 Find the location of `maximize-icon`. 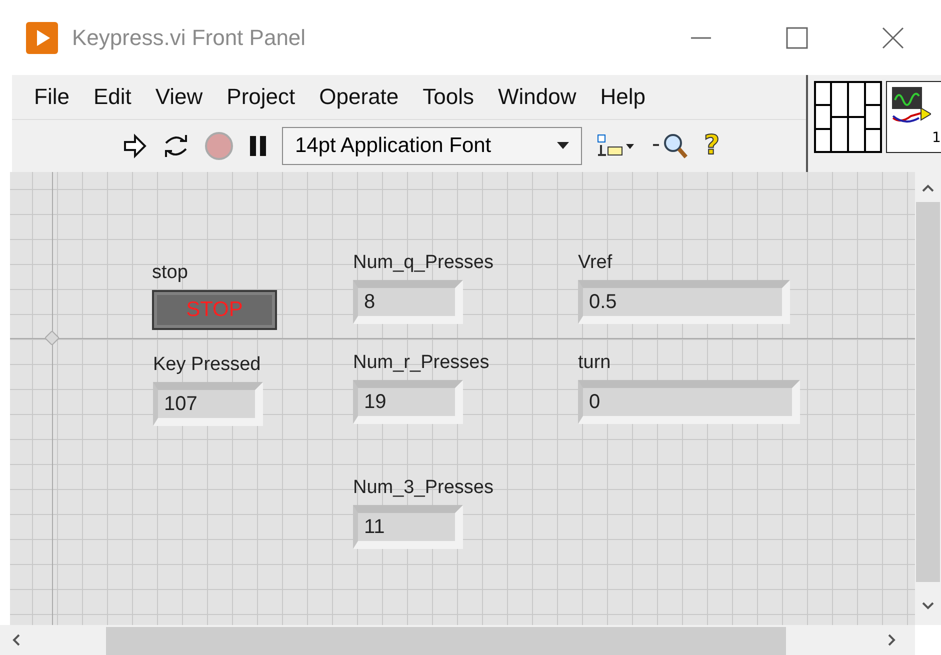

maximize-icon is located at coordinates (797, 37).